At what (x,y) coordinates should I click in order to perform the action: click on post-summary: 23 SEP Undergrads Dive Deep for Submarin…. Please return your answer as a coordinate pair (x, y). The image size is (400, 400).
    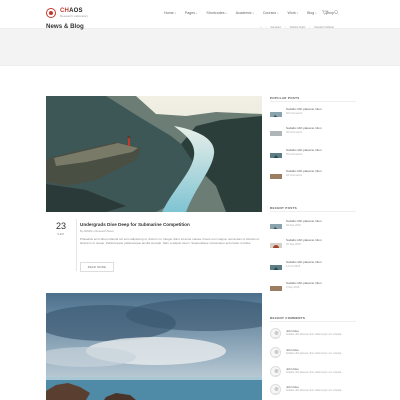
    Looking at the image, I should click on (154, 245).